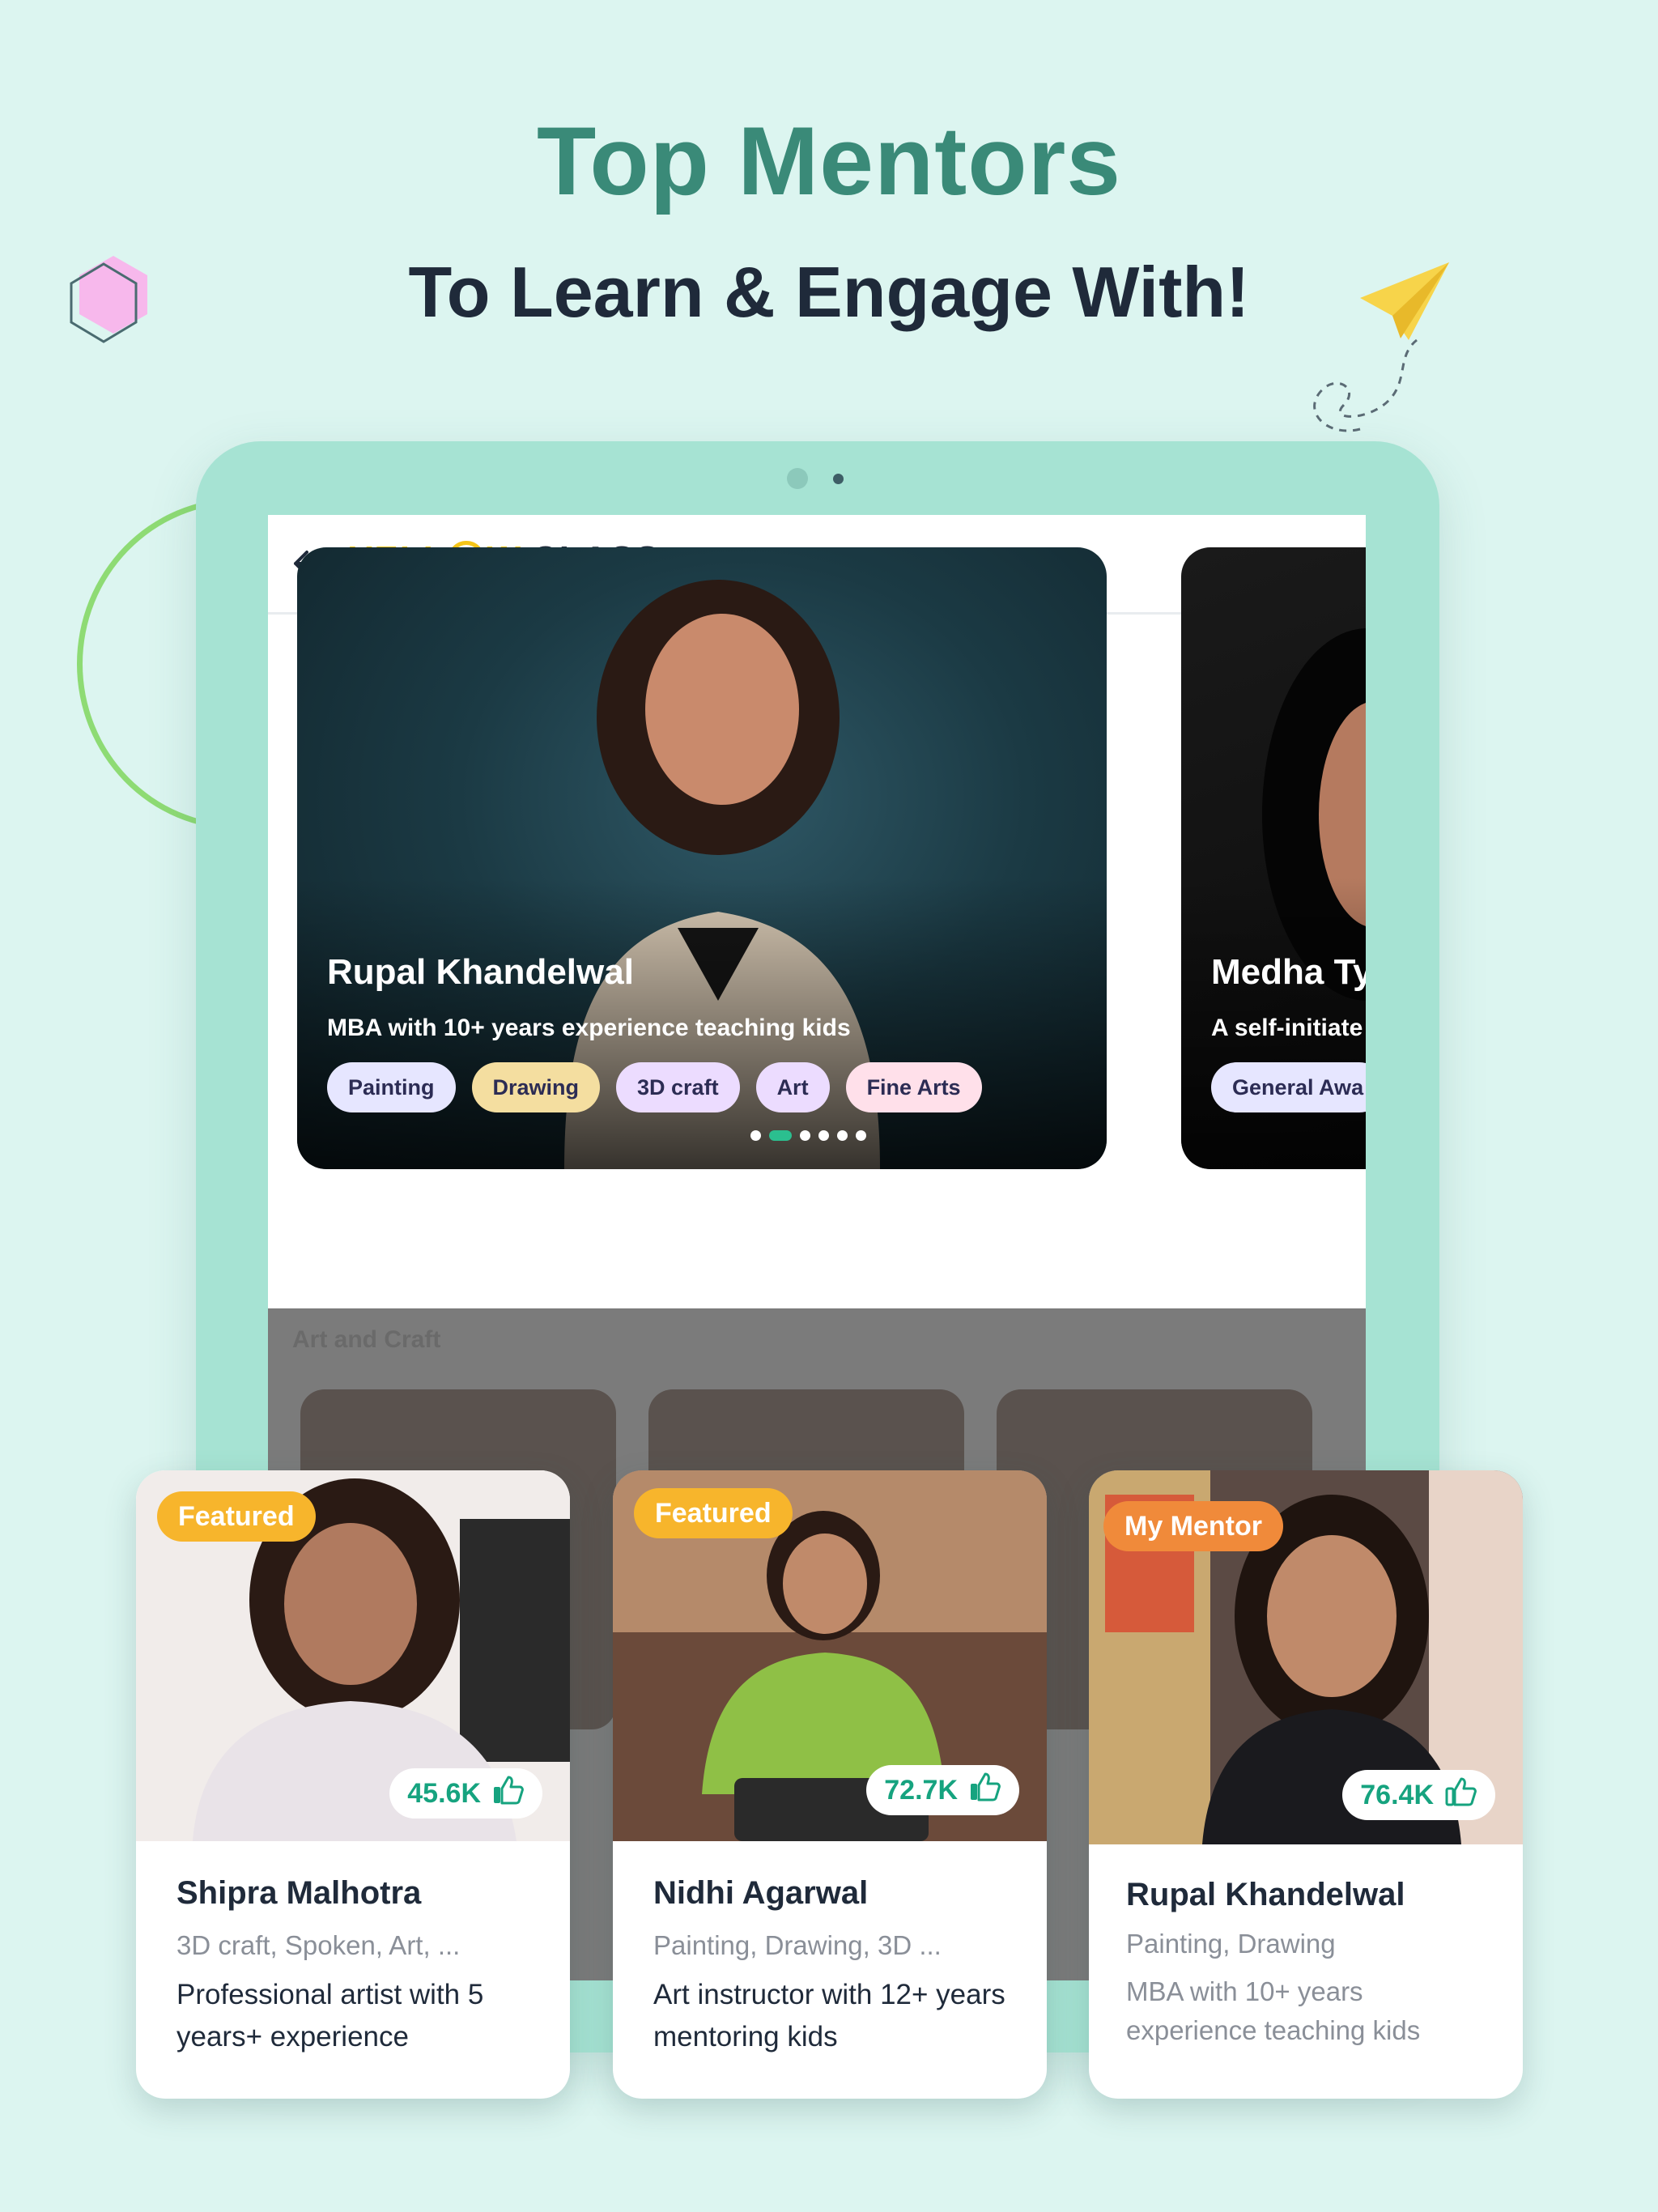 The image size is (1658, 2212). Describe the element at coordinates (829, 292) in the screenshot. I see `page-subtitle: To Learn & Engage With!` at that location.